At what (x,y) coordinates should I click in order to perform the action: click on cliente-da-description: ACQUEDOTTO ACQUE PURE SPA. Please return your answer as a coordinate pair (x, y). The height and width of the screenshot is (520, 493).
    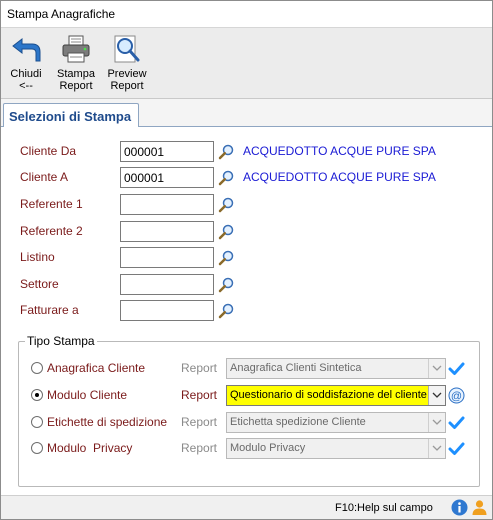
    Looking at the image, I should click on (339, 151).